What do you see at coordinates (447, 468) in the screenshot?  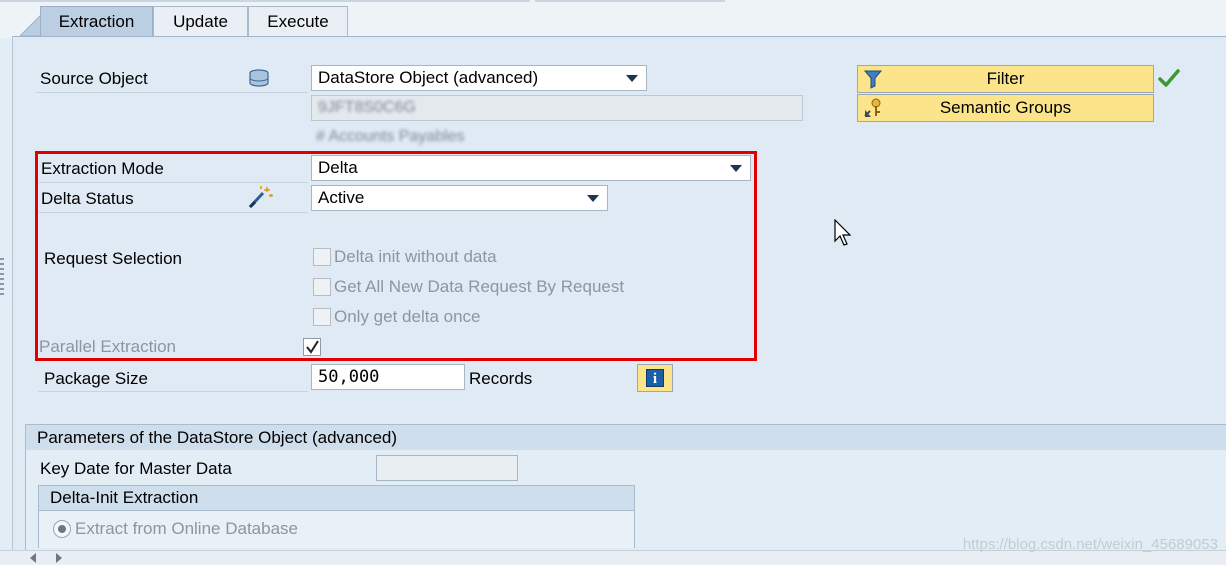 I see `key-date-input` at bounding box center [447, 468].